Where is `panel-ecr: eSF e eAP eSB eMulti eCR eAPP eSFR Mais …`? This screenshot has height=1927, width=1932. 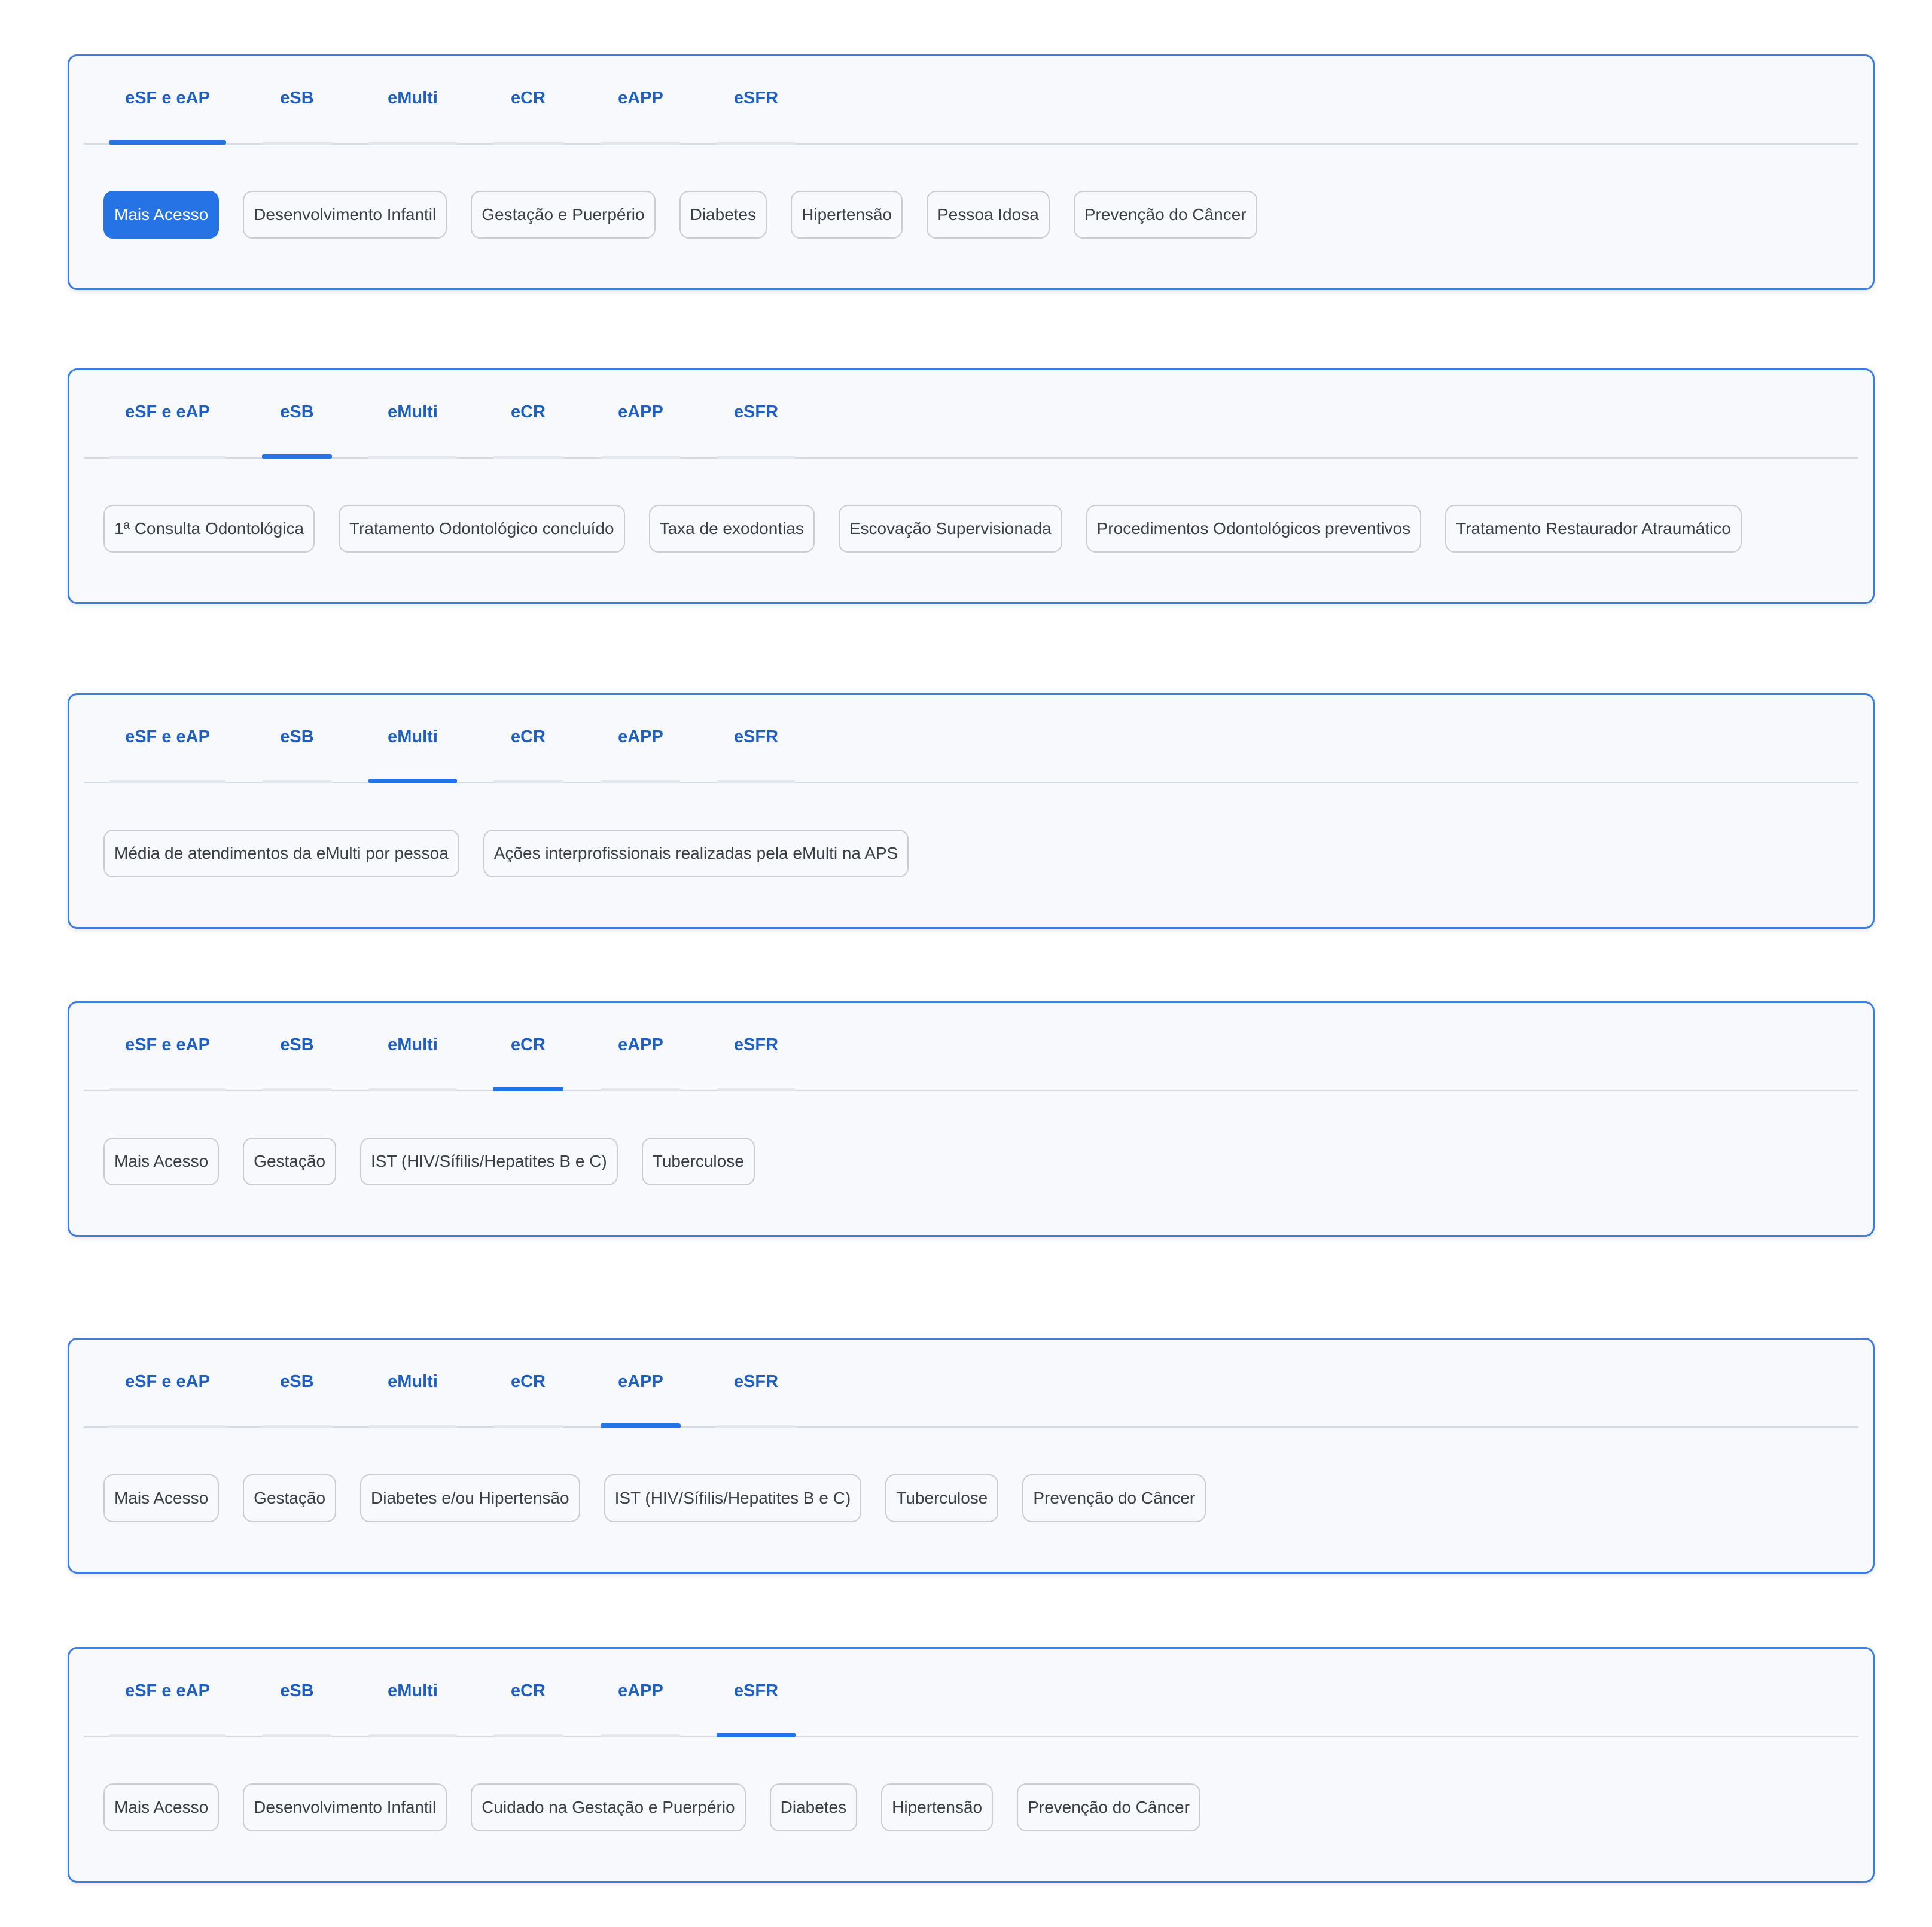 panel-ecr: eSF e eAP eSB eMulti eCR eAPP eSFR Mais … is located at coordinates (971, 1119).